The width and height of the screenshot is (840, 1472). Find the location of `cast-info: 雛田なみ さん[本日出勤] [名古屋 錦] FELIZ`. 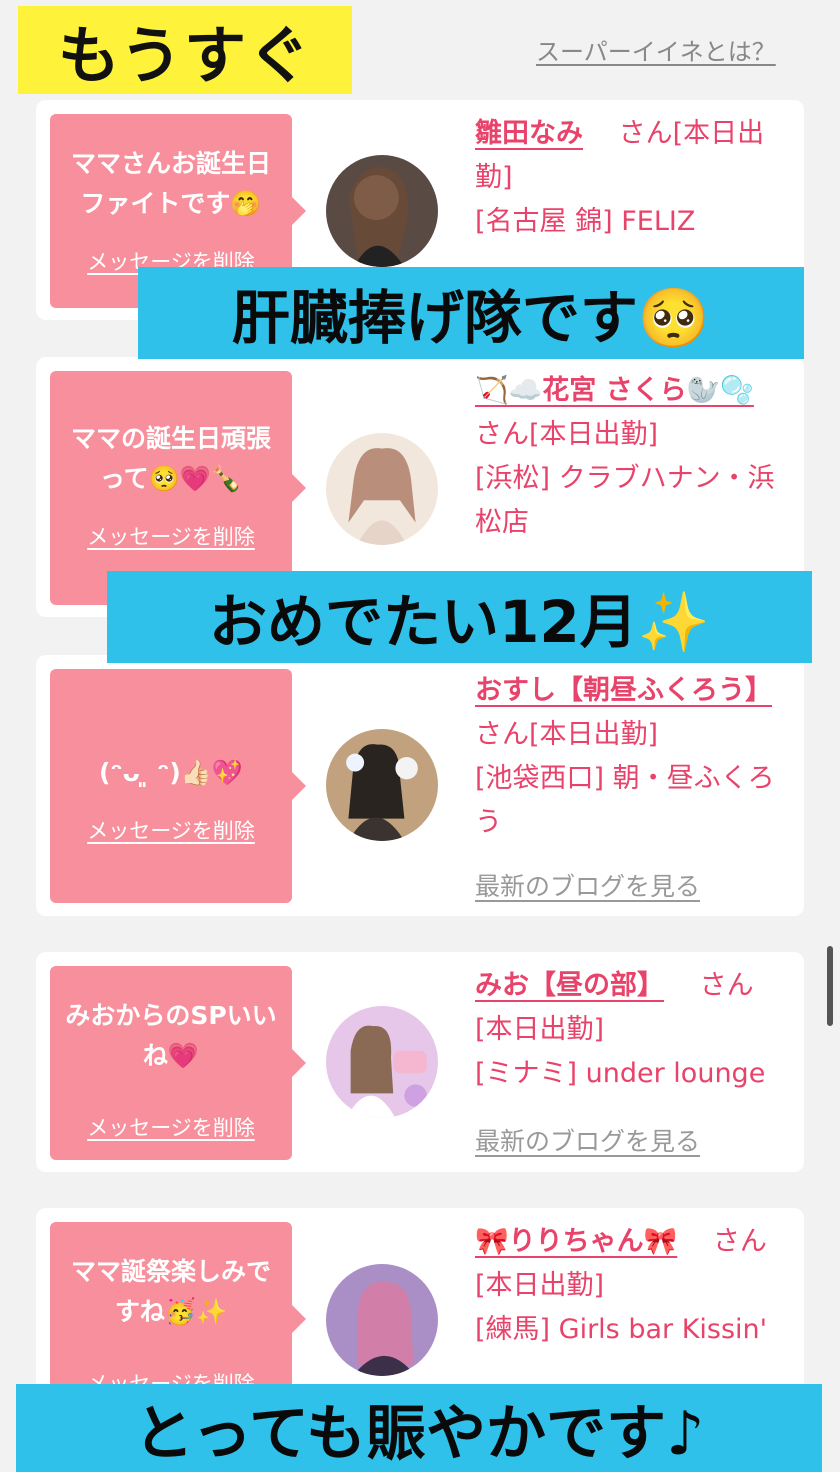

cast-info: 雛田なみ さん[本日出勤] [名古屋 錦] FELIZ is located at coordinates (630, 178).